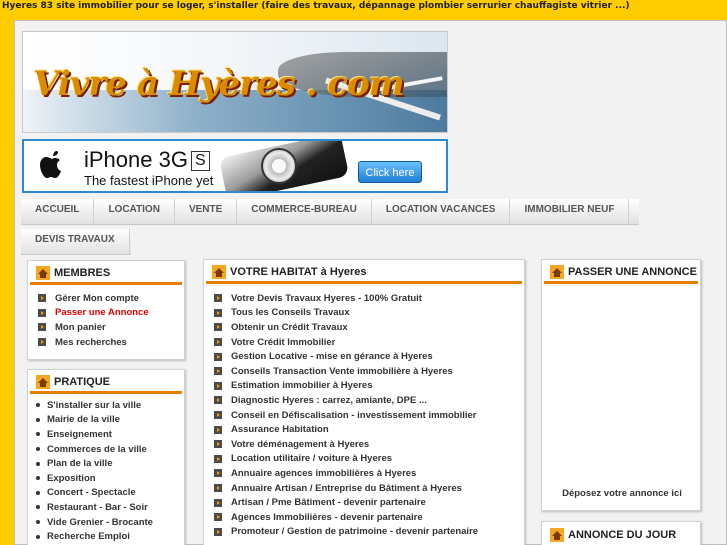 The image size is (727, 545). Describe the element at coordinates (82, 272) in the screenshot. I see `membres-title: MEMBRES` at that location.